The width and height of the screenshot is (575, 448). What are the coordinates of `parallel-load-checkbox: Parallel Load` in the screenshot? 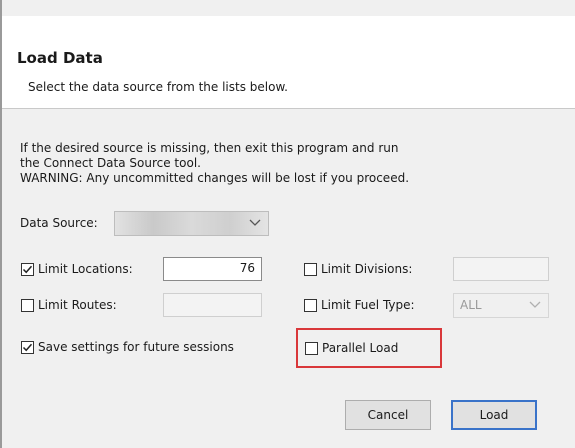 It's located at (351, 348).